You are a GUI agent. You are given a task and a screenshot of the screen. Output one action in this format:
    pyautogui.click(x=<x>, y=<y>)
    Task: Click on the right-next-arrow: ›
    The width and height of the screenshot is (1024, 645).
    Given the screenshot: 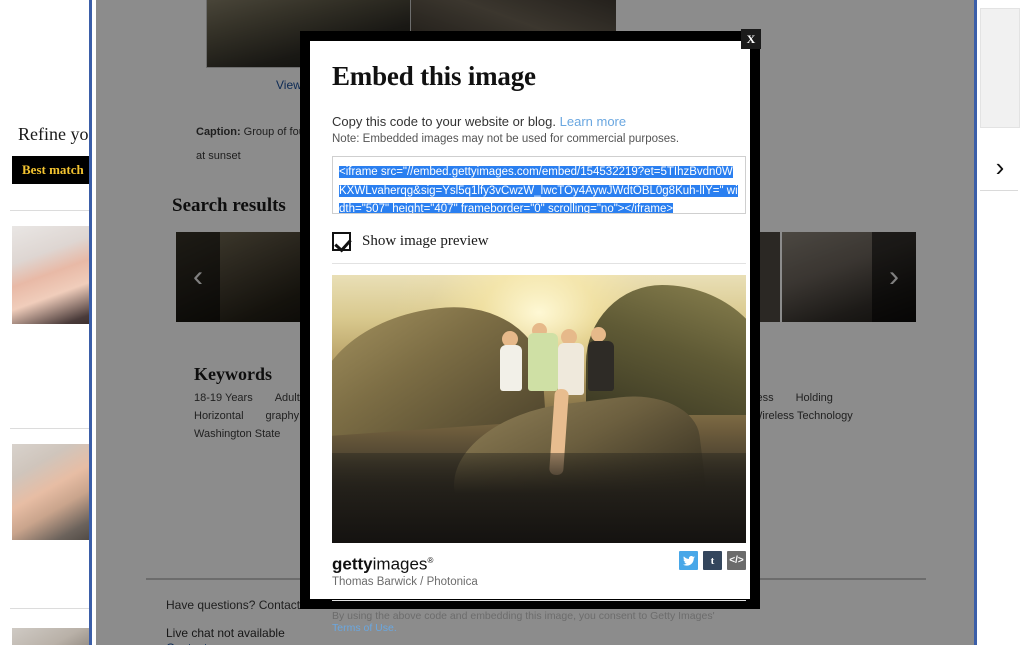 What is the action you would take?
    pyautogui.click(x=1000, y=167)
    